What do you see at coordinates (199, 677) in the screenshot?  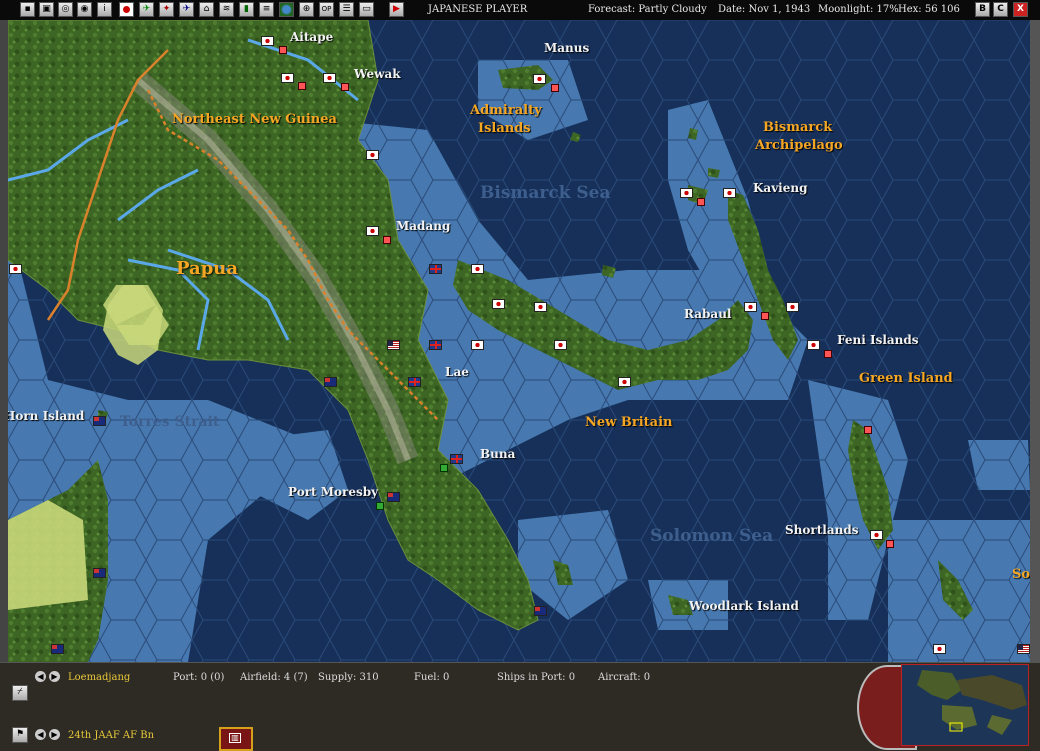 I see `port-readout: Port: 0 (0)` at bounding box center [199, 677].